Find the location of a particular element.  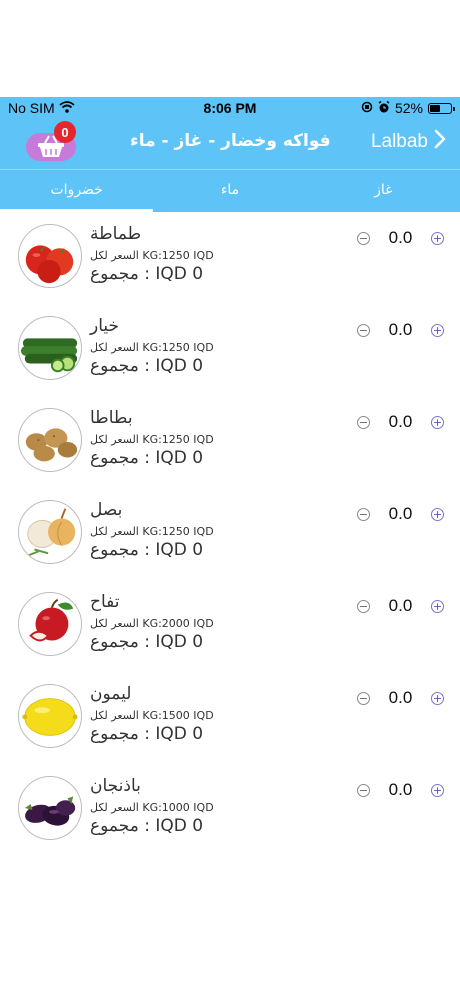

alarm-icon is located at coordinates (384, 108).